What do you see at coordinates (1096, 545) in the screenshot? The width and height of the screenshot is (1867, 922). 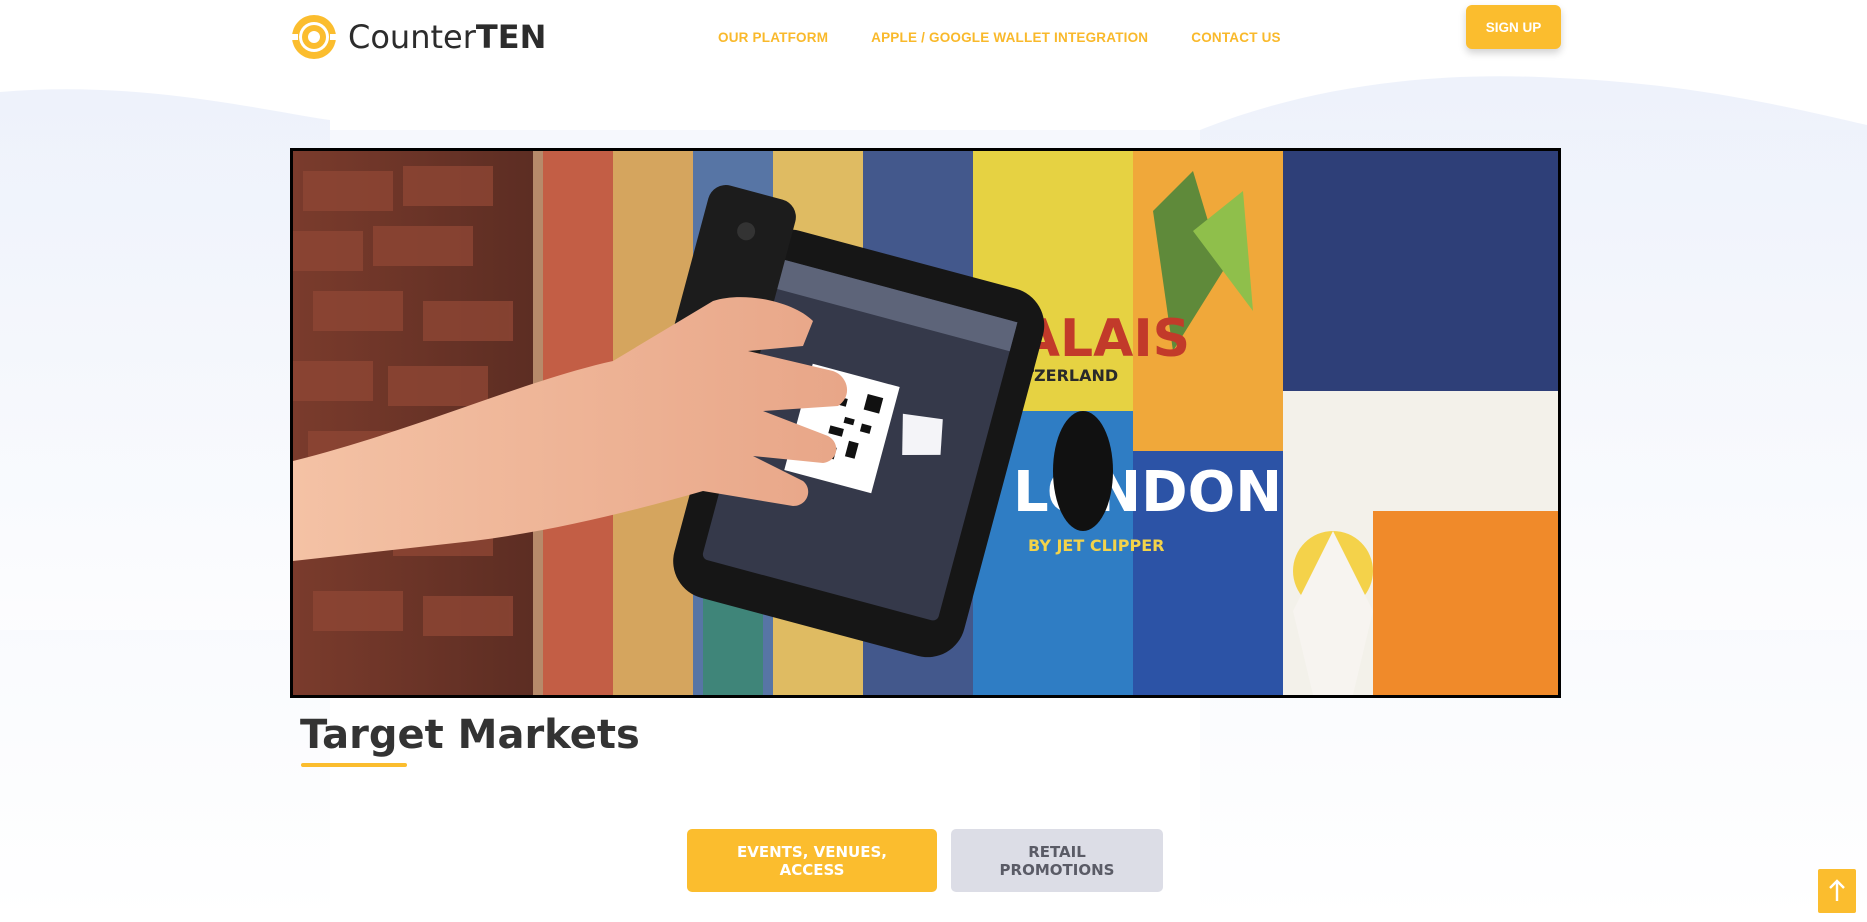 I see `poster-text-jet-clipper: BY JET CLIPPER` at bounding box center [1096, 545].